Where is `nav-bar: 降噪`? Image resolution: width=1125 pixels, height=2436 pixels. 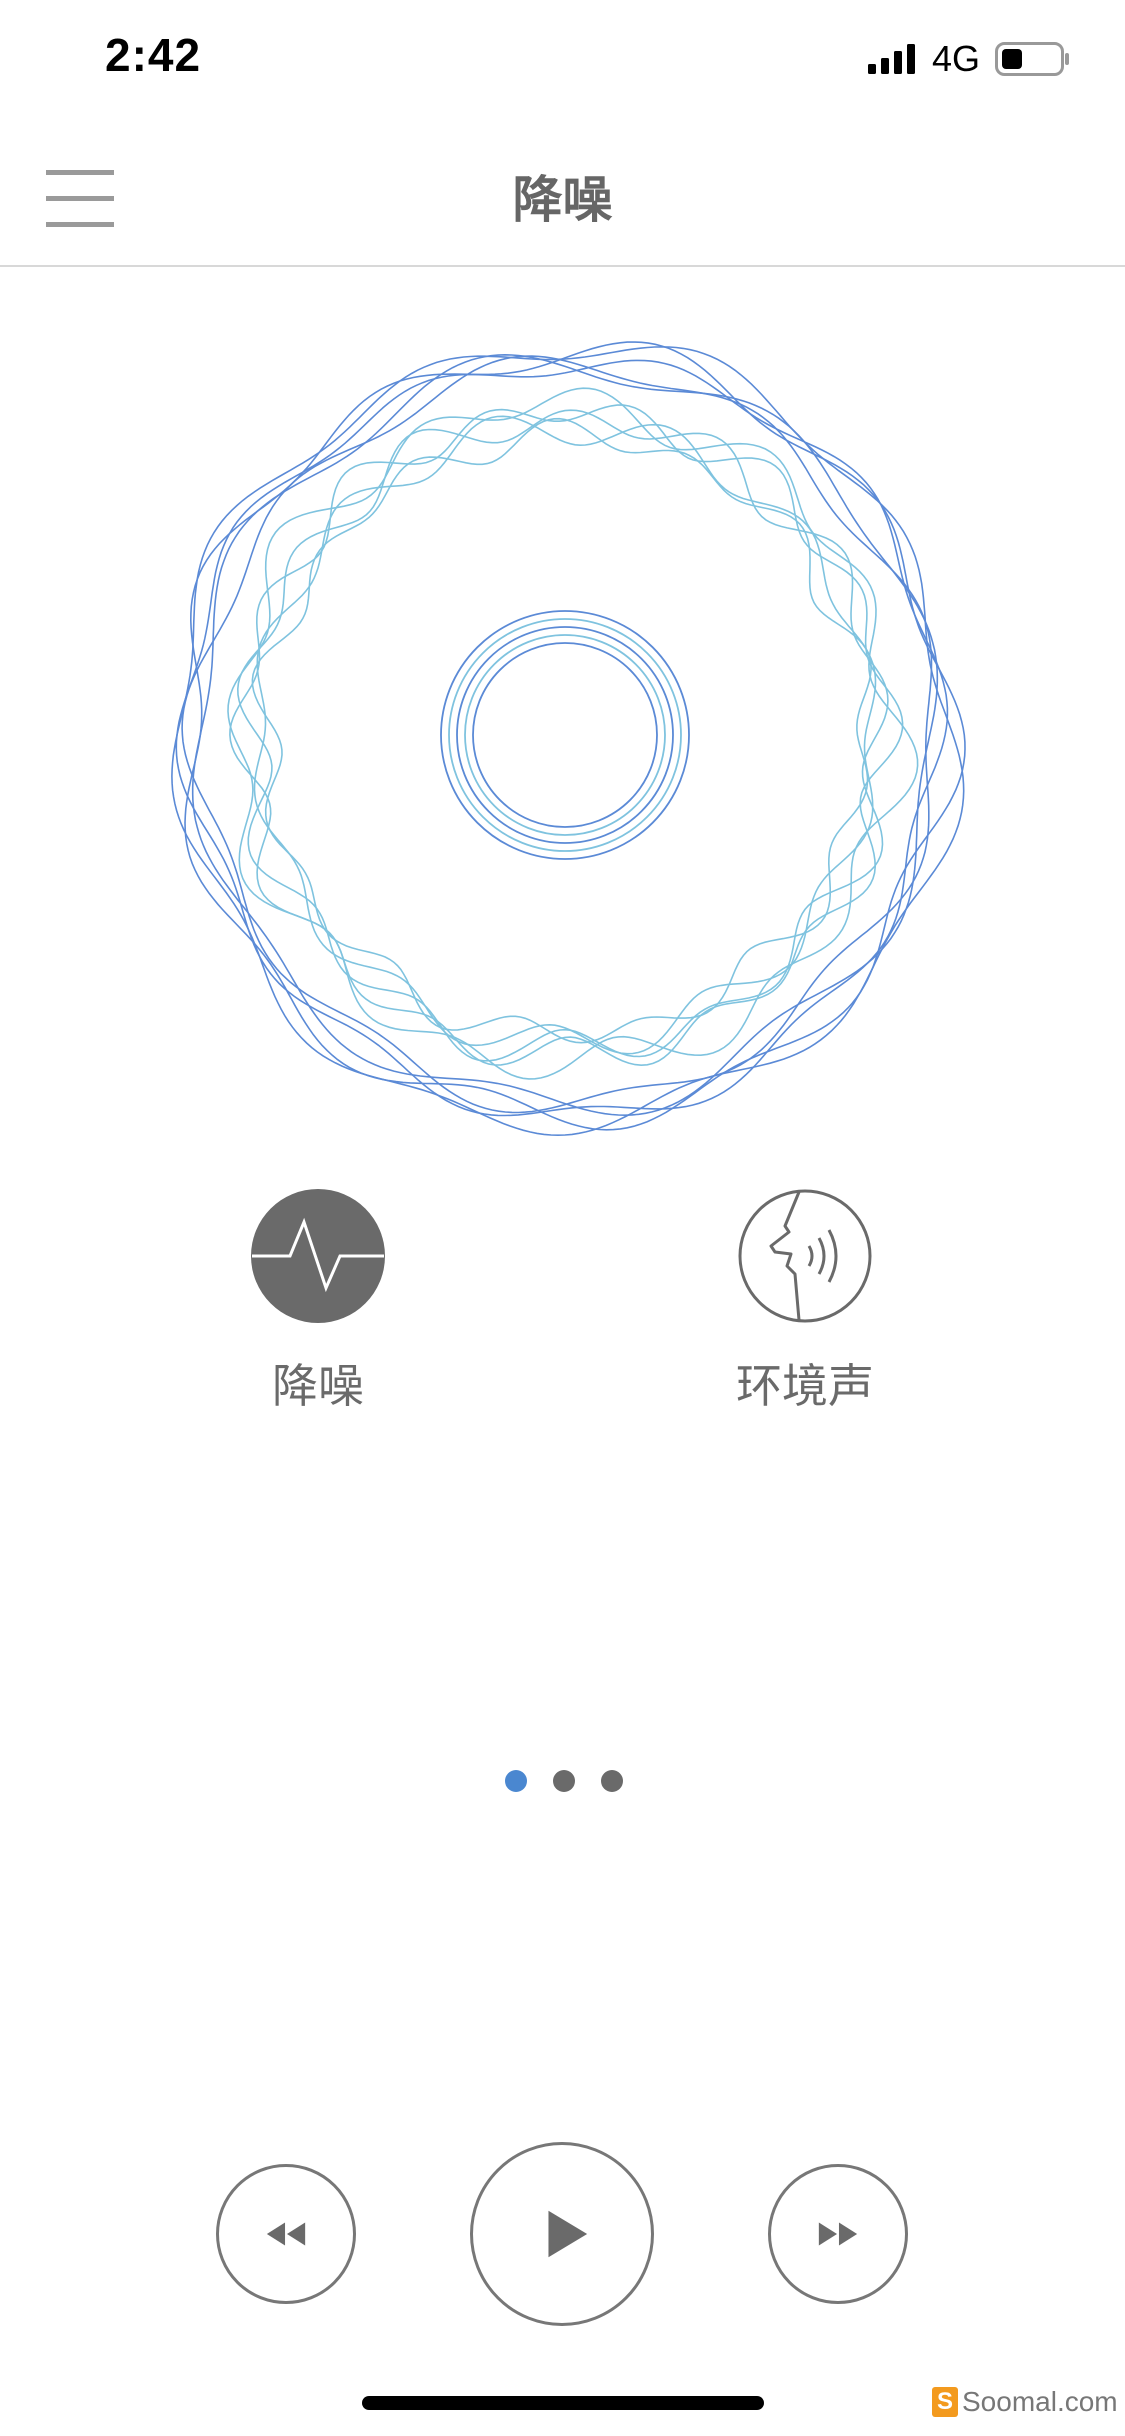 nav-bar: 降噪 is located at coordinates (562, 198).